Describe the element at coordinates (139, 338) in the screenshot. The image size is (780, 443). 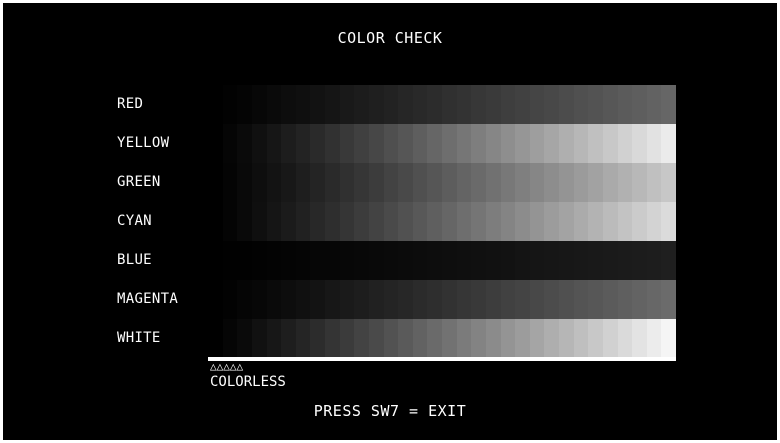
I see `row-label-white: WHITE` at that location.